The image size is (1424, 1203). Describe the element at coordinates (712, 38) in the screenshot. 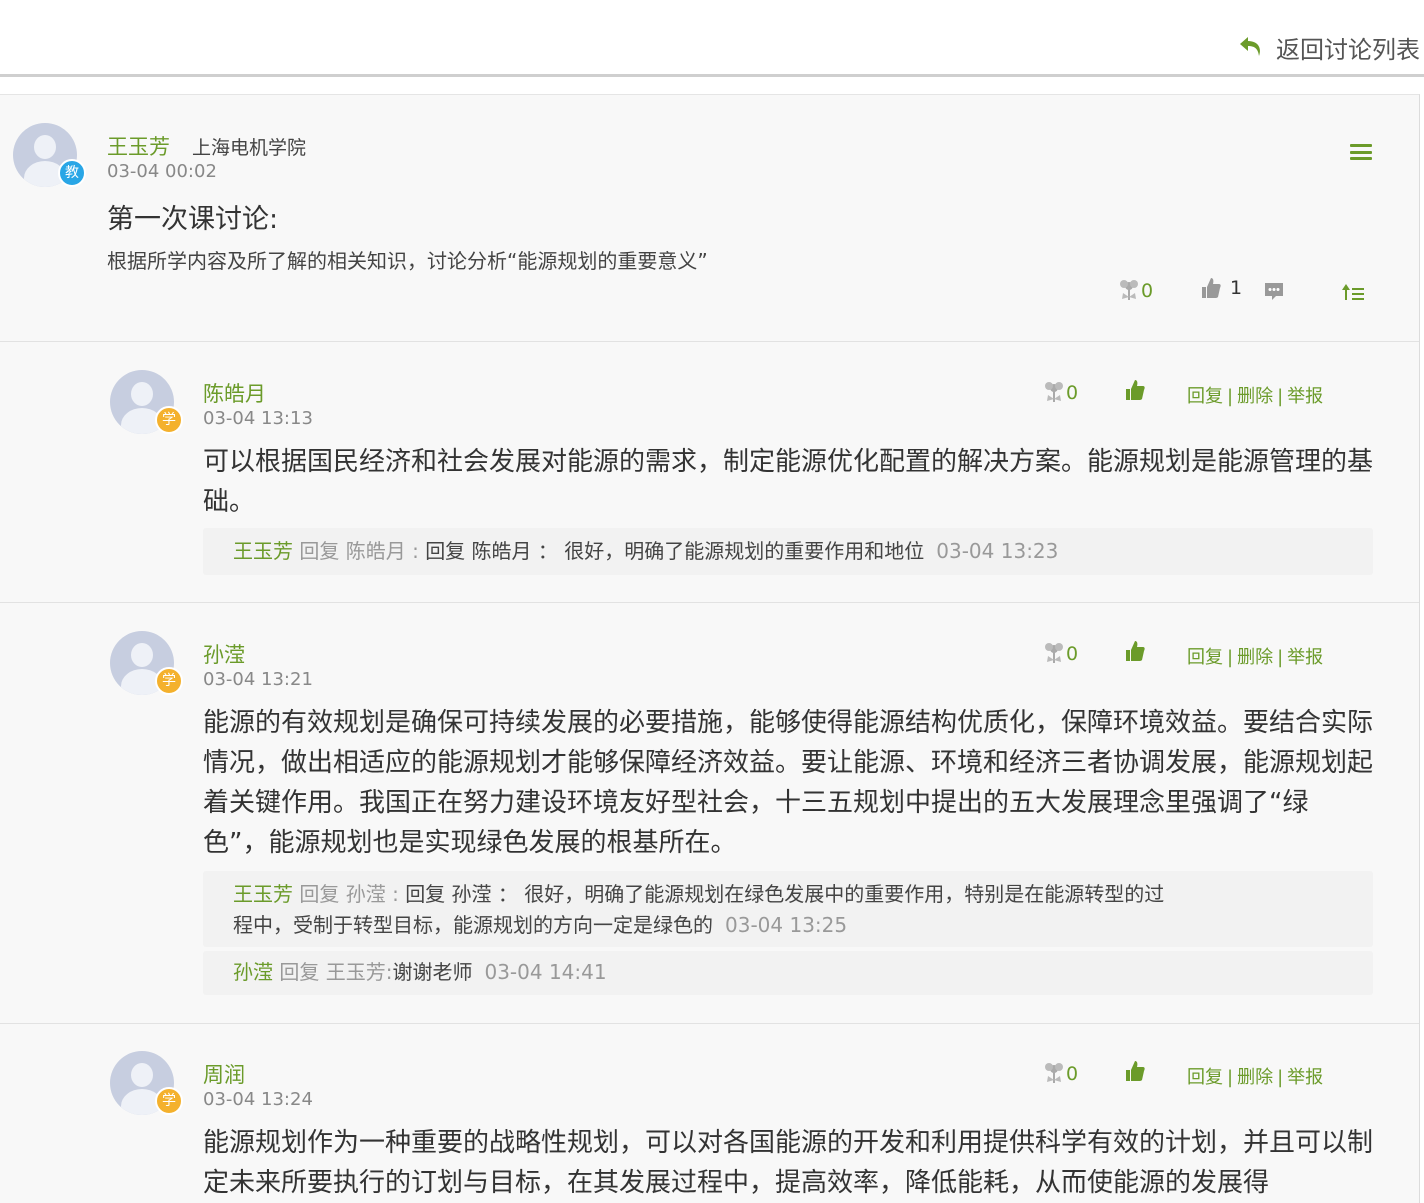

I see `top-bar: 返回讨论列表` at that location.